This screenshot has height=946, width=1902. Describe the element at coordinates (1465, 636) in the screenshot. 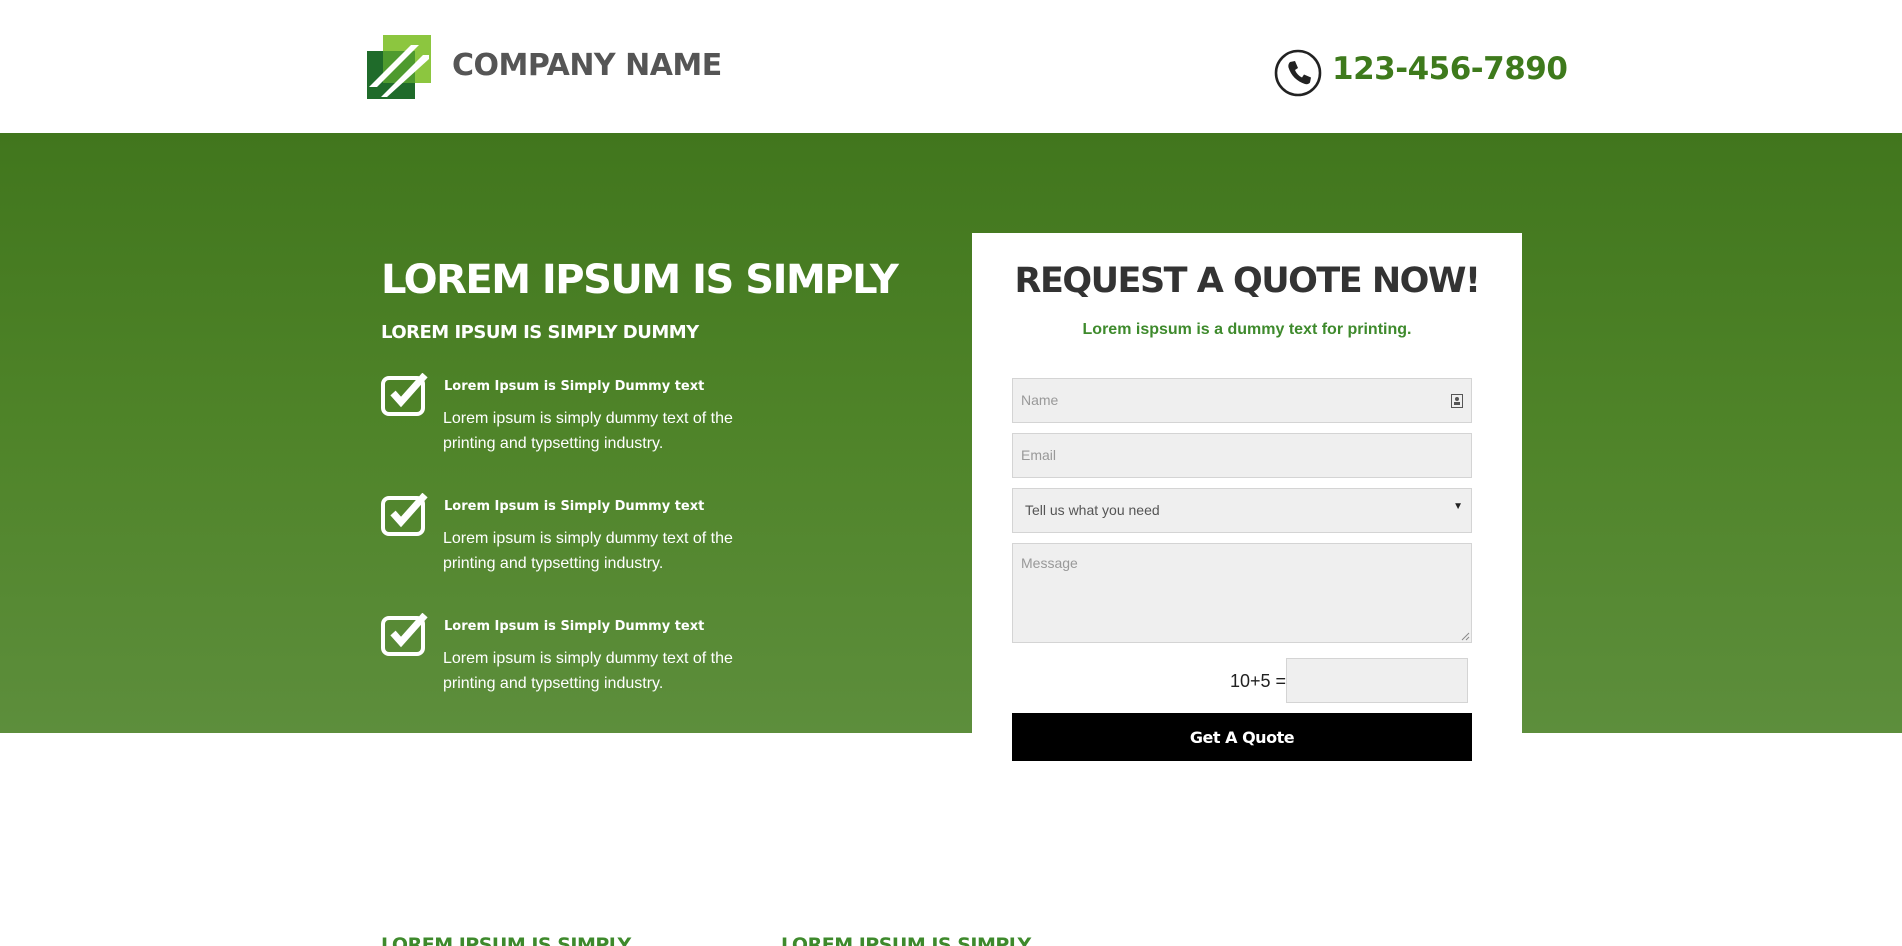

I see `resize-grip-icon` at that location.